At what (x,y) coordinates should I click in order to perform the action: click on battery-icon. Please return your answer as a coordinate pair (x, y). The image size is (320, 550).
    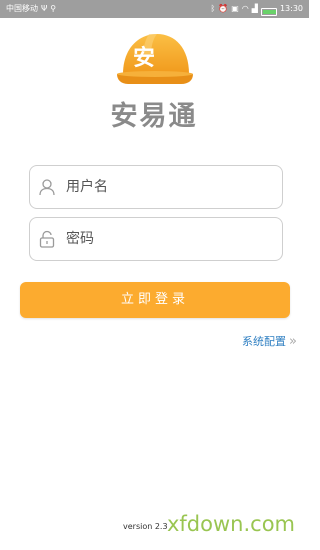
    Looking at the image, I should click on (268, 11).